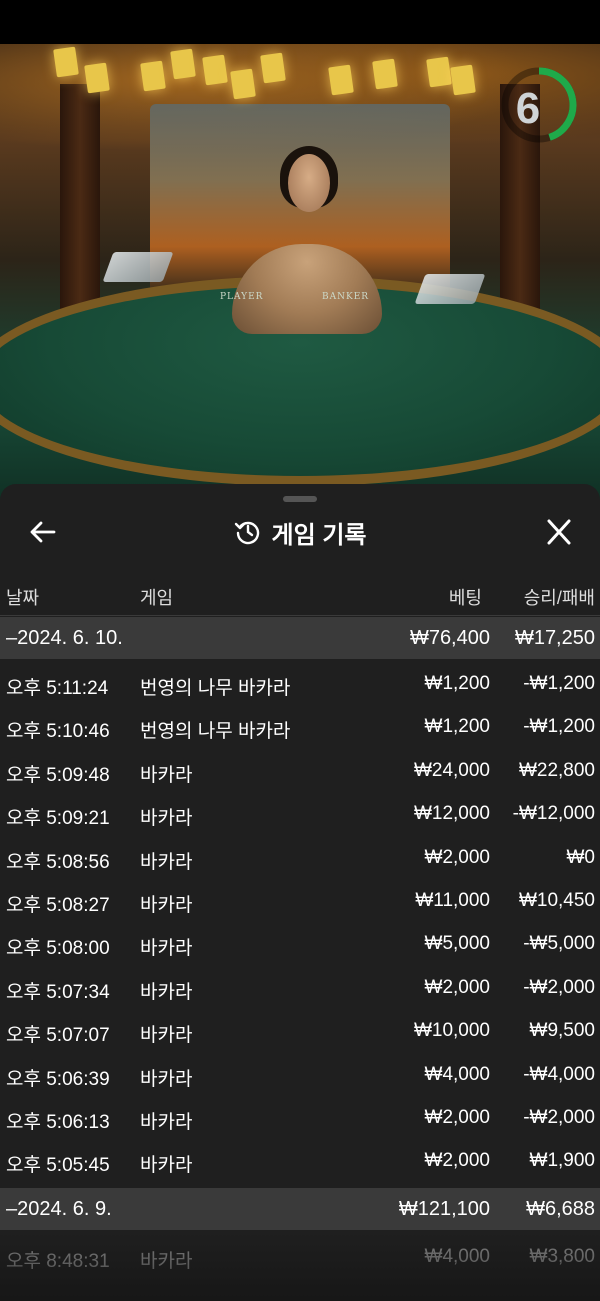 This screenshot has height=1301, width=600. I want to click on row-bet: ₩5,000, so click(457, 943).